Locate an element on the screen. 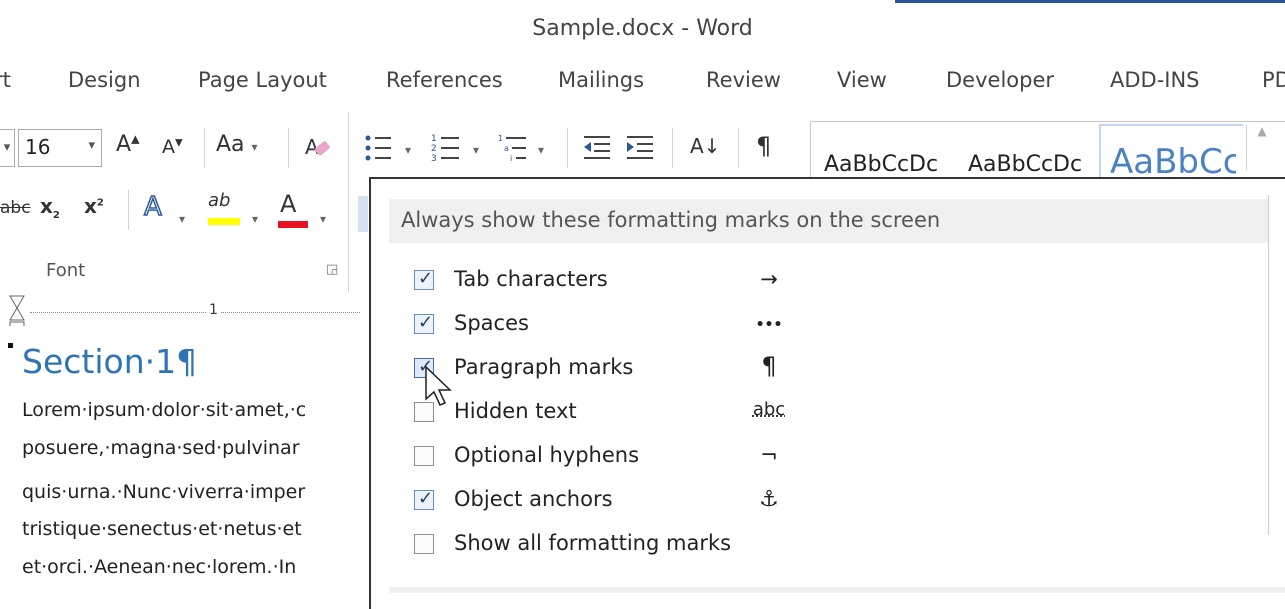  increase-indent-icon is located at coordinates (640, 147).